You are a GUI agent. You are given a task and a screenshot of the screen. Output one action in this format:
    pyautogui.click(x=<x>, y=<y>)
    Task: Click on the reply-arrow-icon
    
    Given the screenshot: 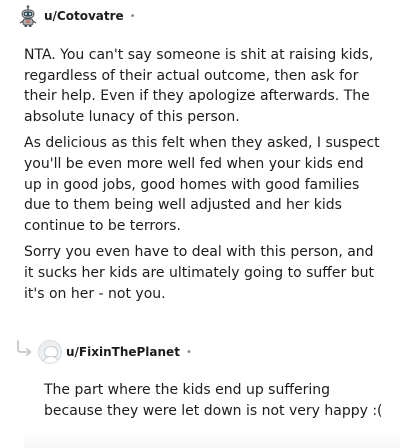 What is the action you would take?
    pyautogui.click(x=25, y=348)
    